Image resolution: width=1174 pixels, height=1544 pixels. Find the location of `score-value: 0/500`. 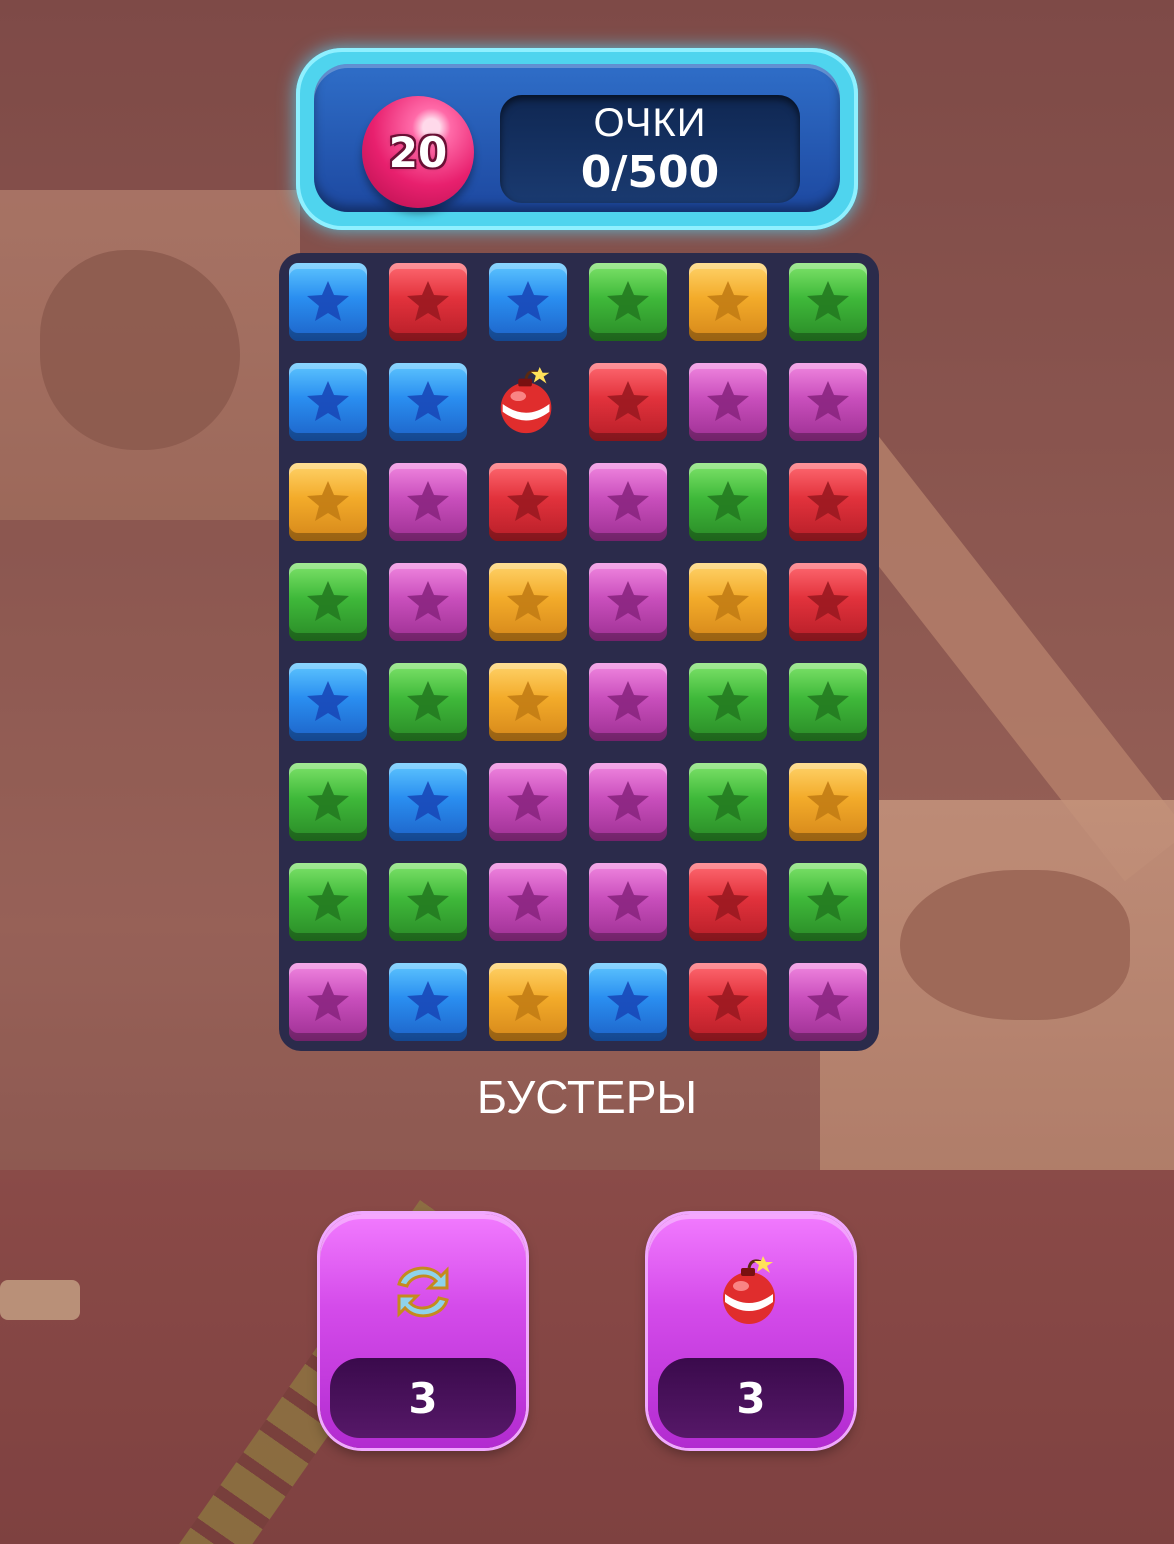

score-value: 0/500 is located at coordinates (650, 172).